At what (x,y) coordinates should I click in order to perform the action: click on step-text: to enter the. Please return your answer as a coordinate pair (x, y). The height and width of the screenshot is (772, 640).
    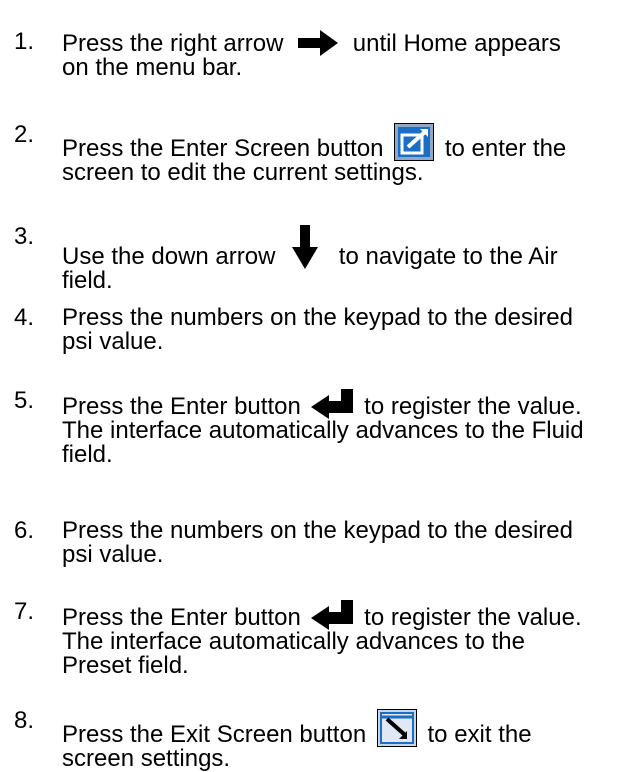
    Looking at the image, I should click on (505, 148).